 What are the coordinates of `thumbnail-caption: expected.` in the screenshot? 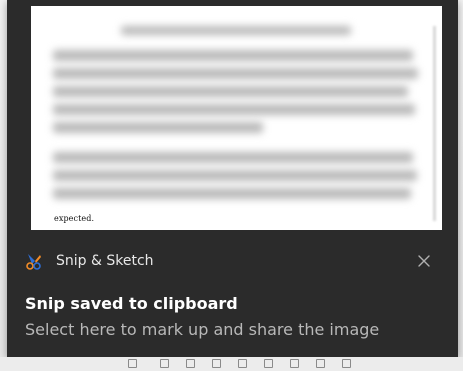 It's located at (74, 218).